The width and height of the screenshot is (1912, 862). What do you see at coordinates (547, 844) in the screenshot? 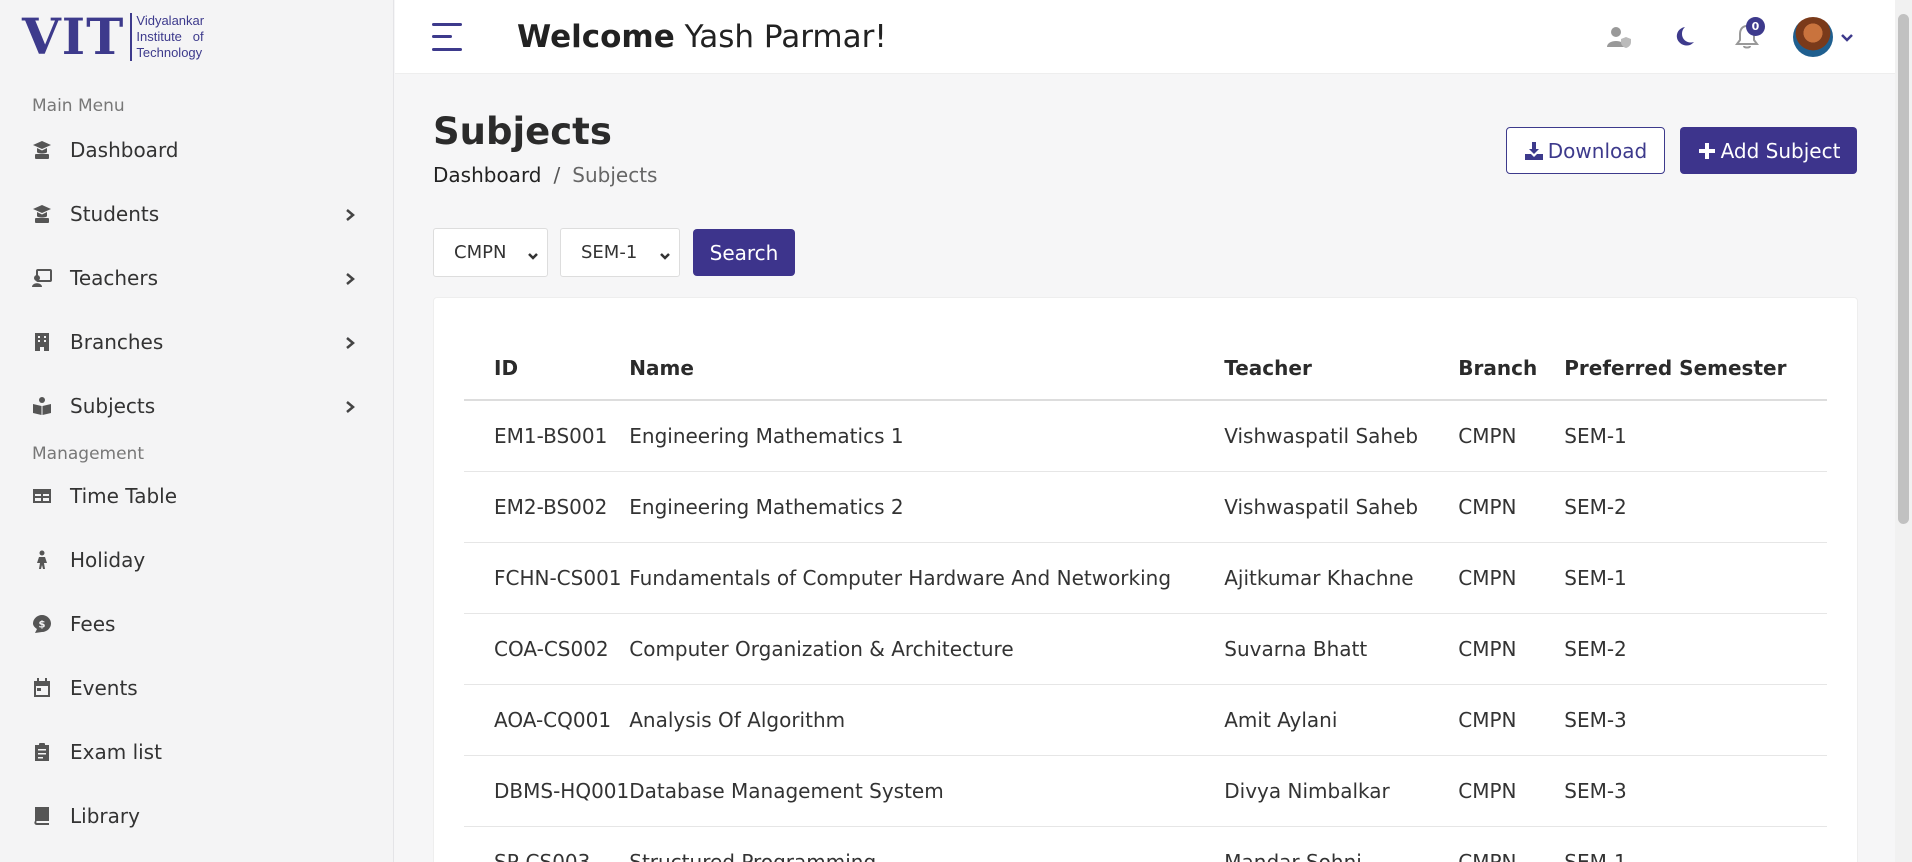
I see `cell-id: SP-CS003` at bounding box center [547, 844].